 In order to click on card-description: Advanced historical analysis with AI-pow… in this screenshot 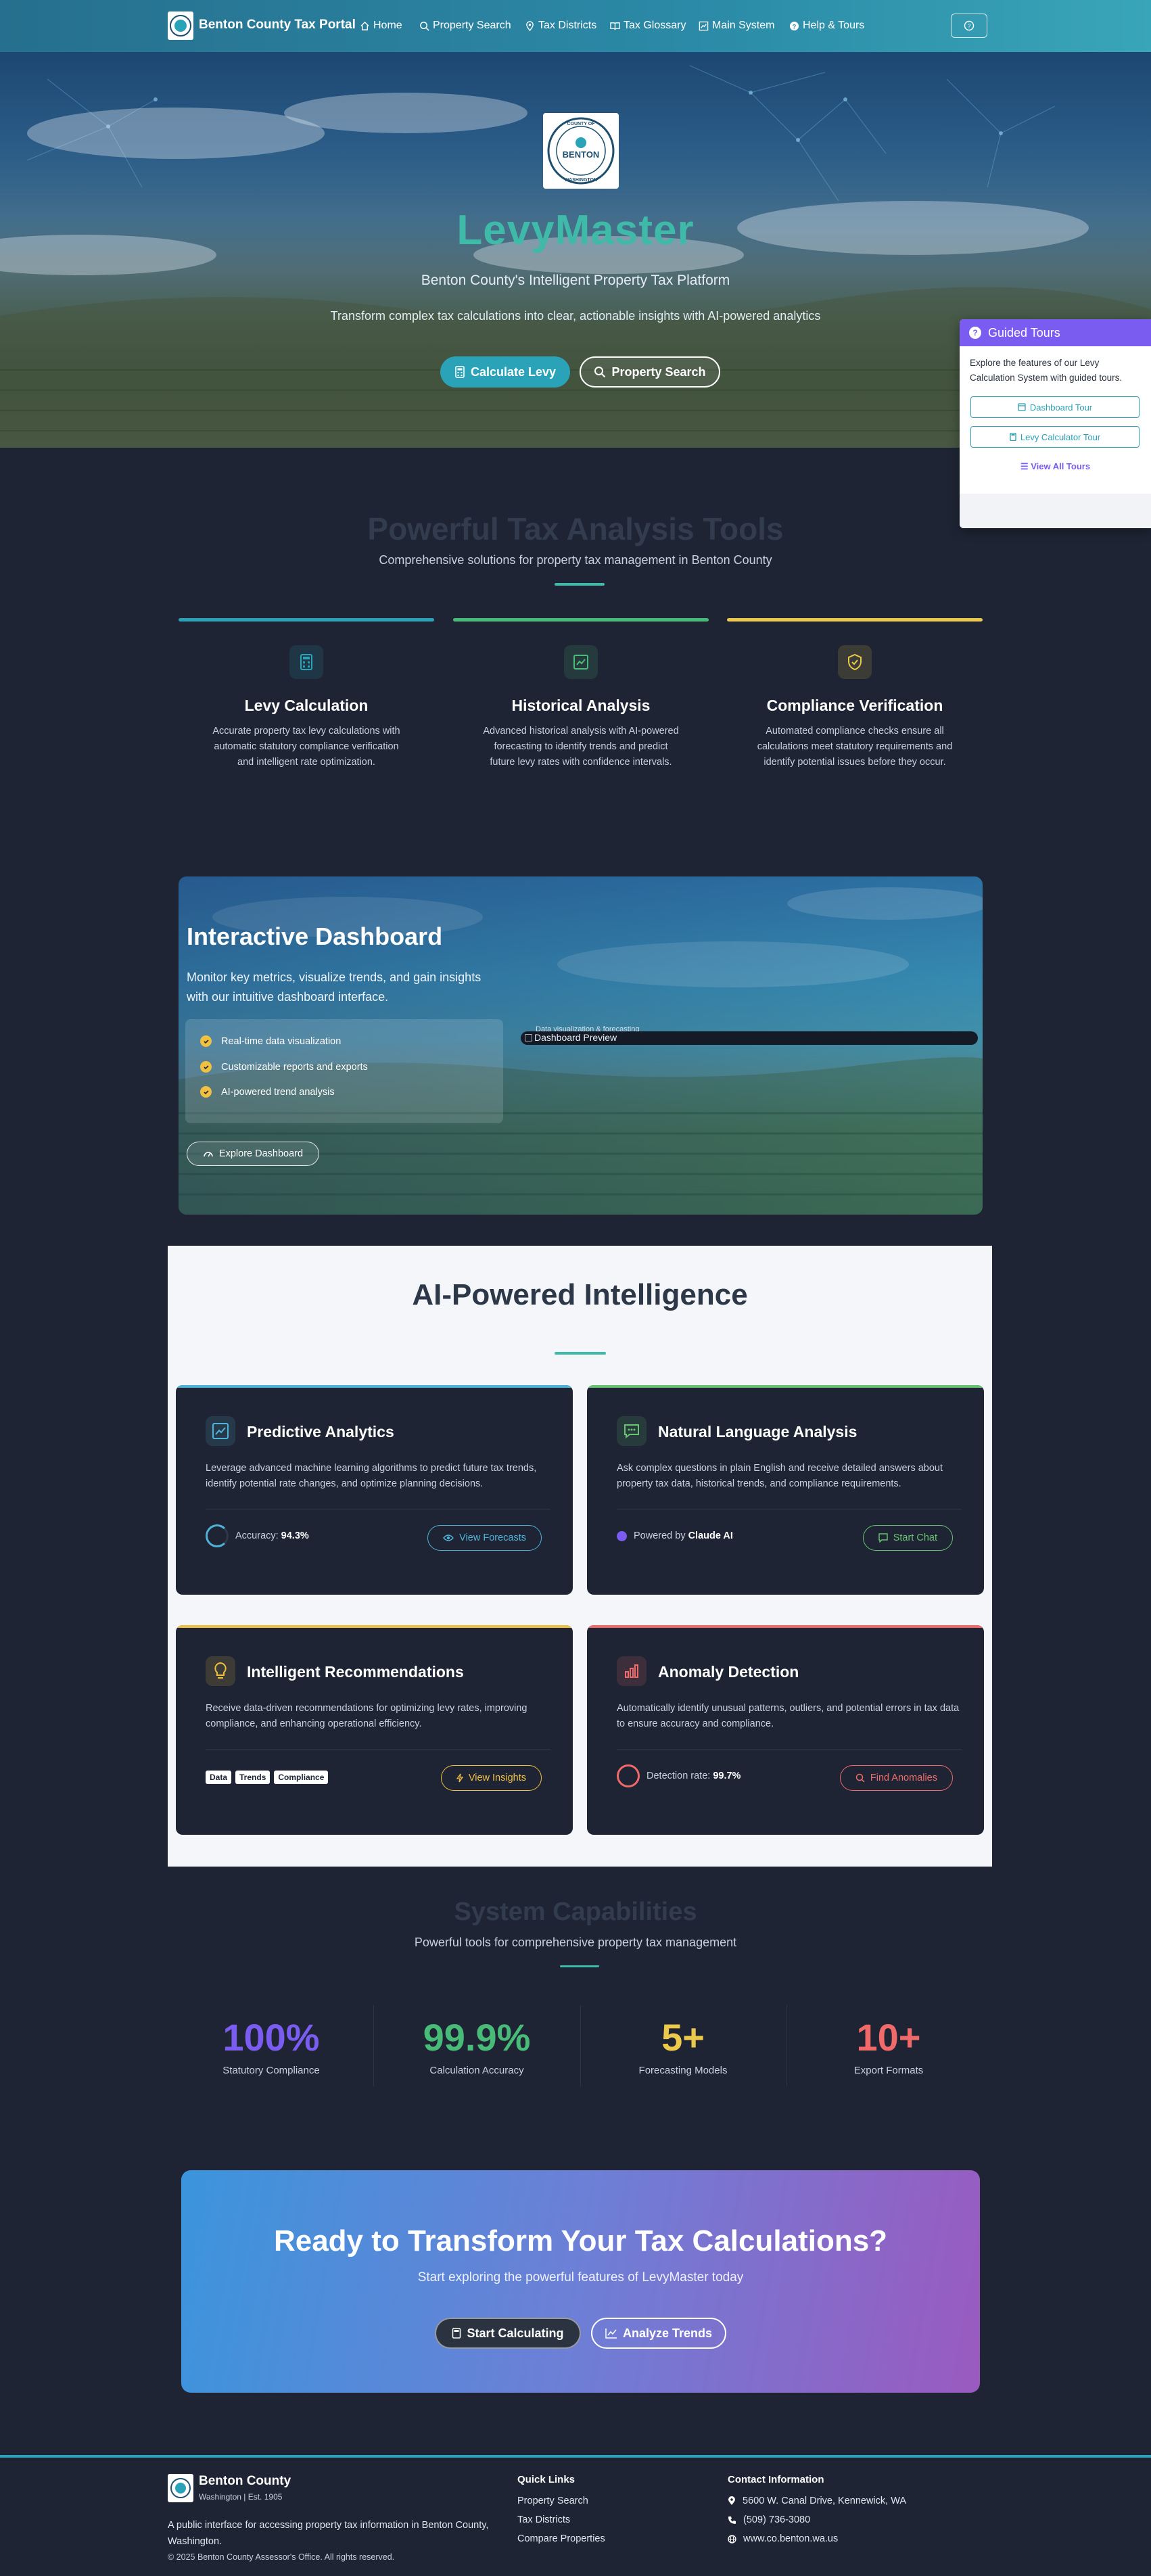, I will do `click(581, 747)`.